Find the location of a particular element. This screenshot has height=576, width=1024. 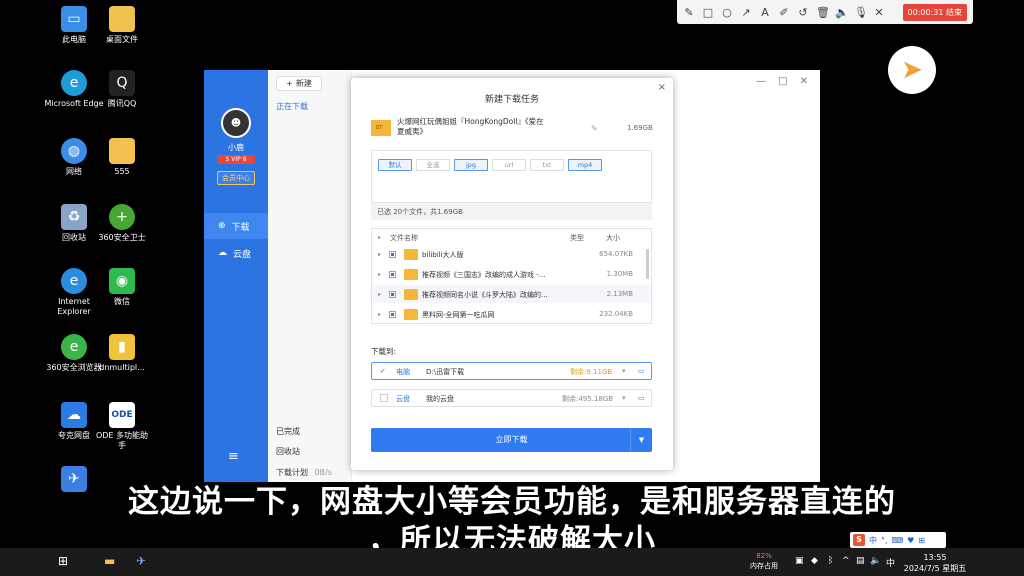

window-controls: — □ ✕ is located at coordinates (782, 81).